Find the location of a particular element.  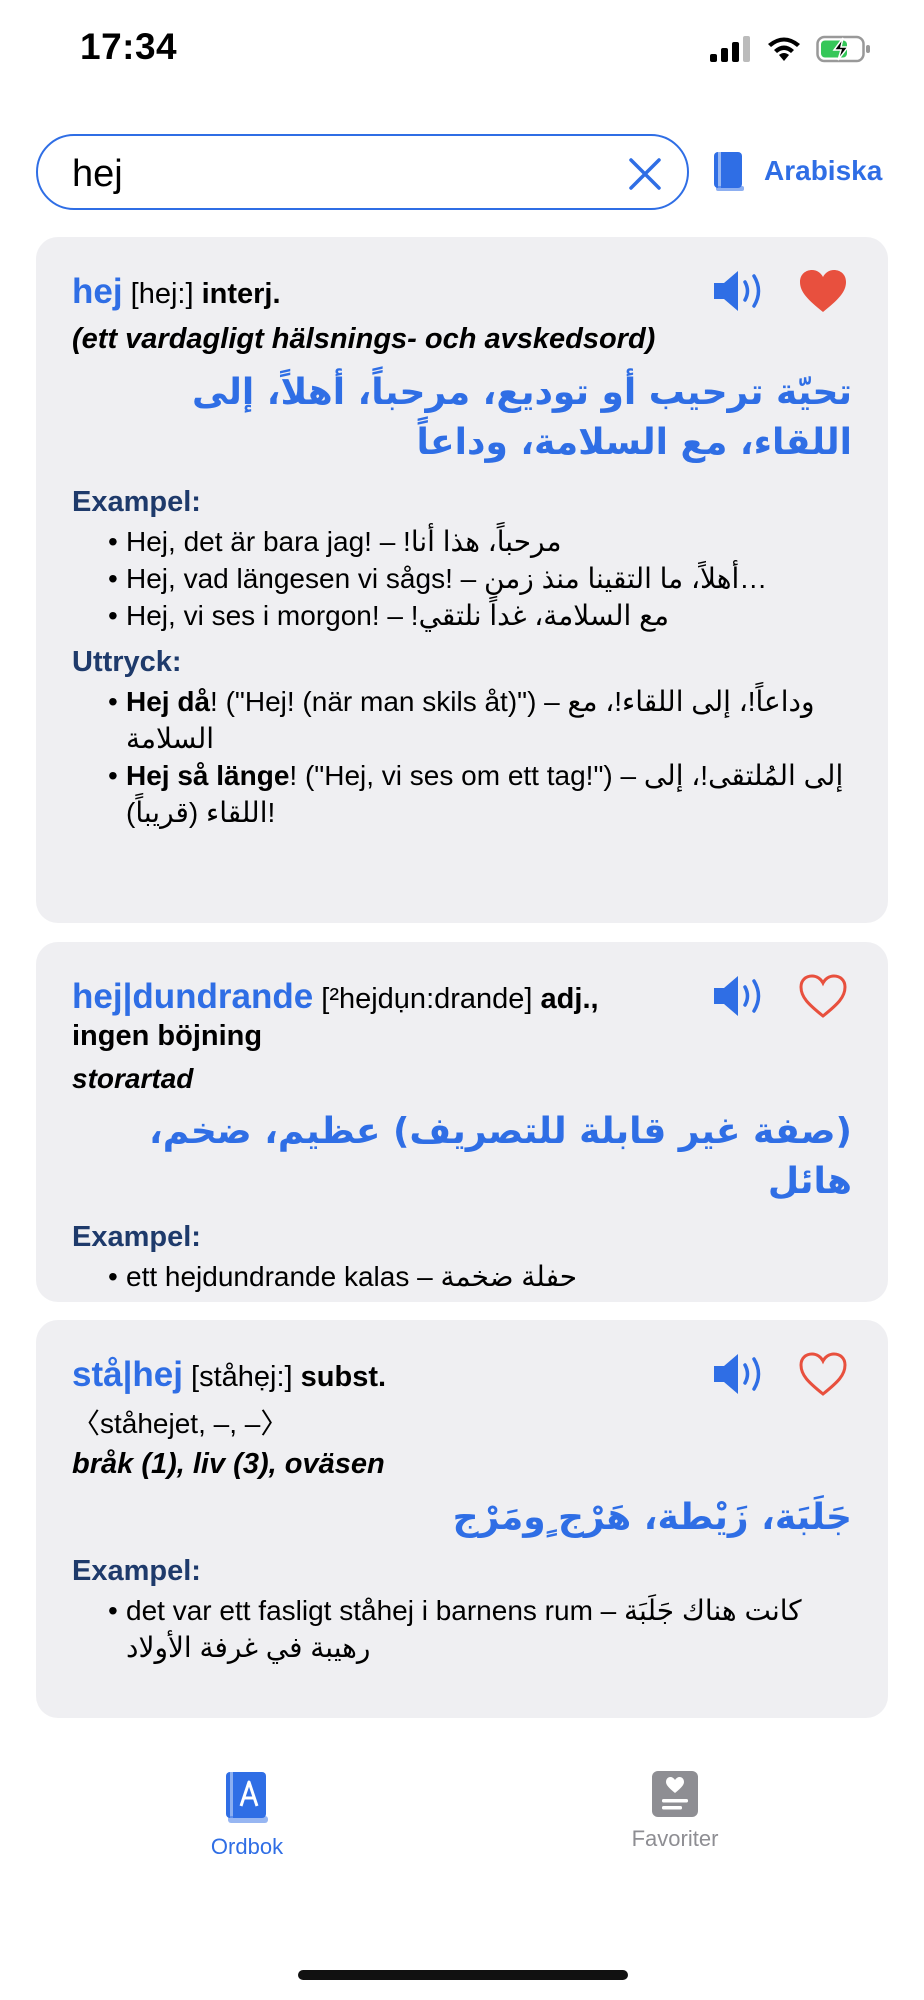

tab-favoriter: Favoriter is located at coordinates (675, 1811).